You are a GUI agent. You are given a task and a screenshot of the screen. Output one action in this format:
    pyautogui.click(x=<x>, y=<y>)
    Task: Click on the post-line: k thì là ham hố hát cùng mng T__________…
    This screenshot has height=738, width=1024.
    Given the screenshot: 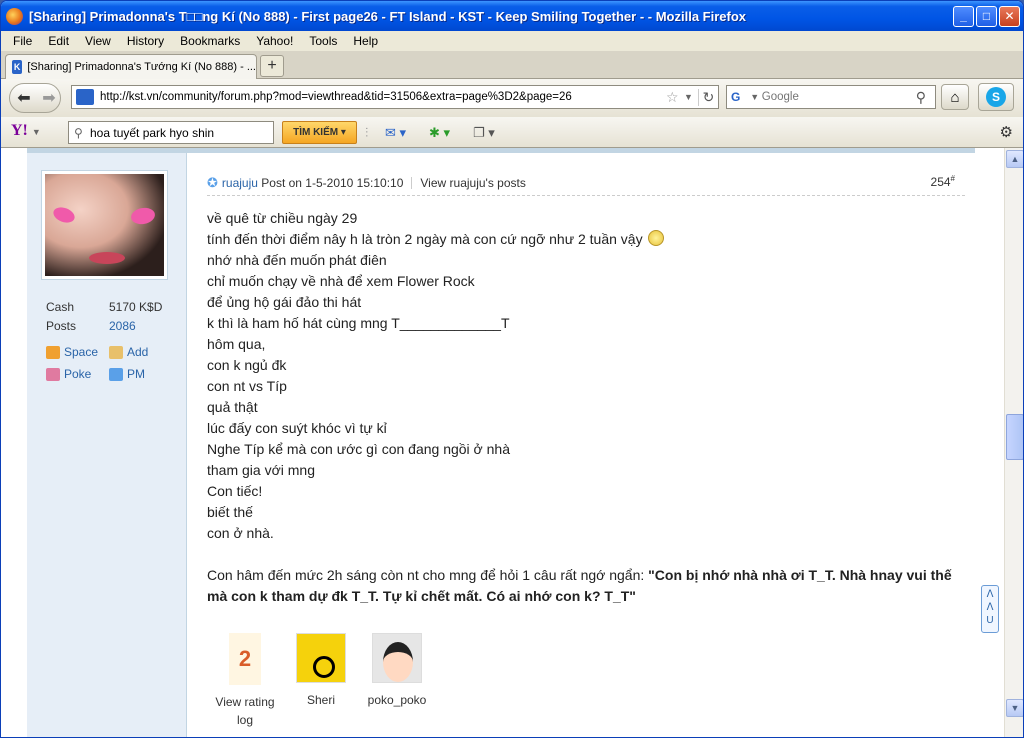 What is the action you would take?
    pyautogui.click(x=358, y=323)
    